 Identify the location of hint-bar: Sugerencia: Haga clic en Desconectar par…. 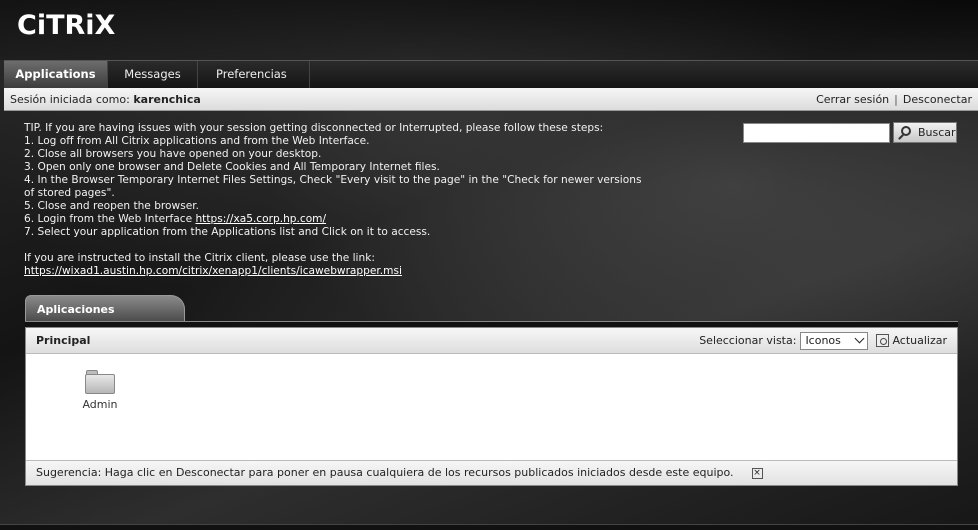
(491, 472).